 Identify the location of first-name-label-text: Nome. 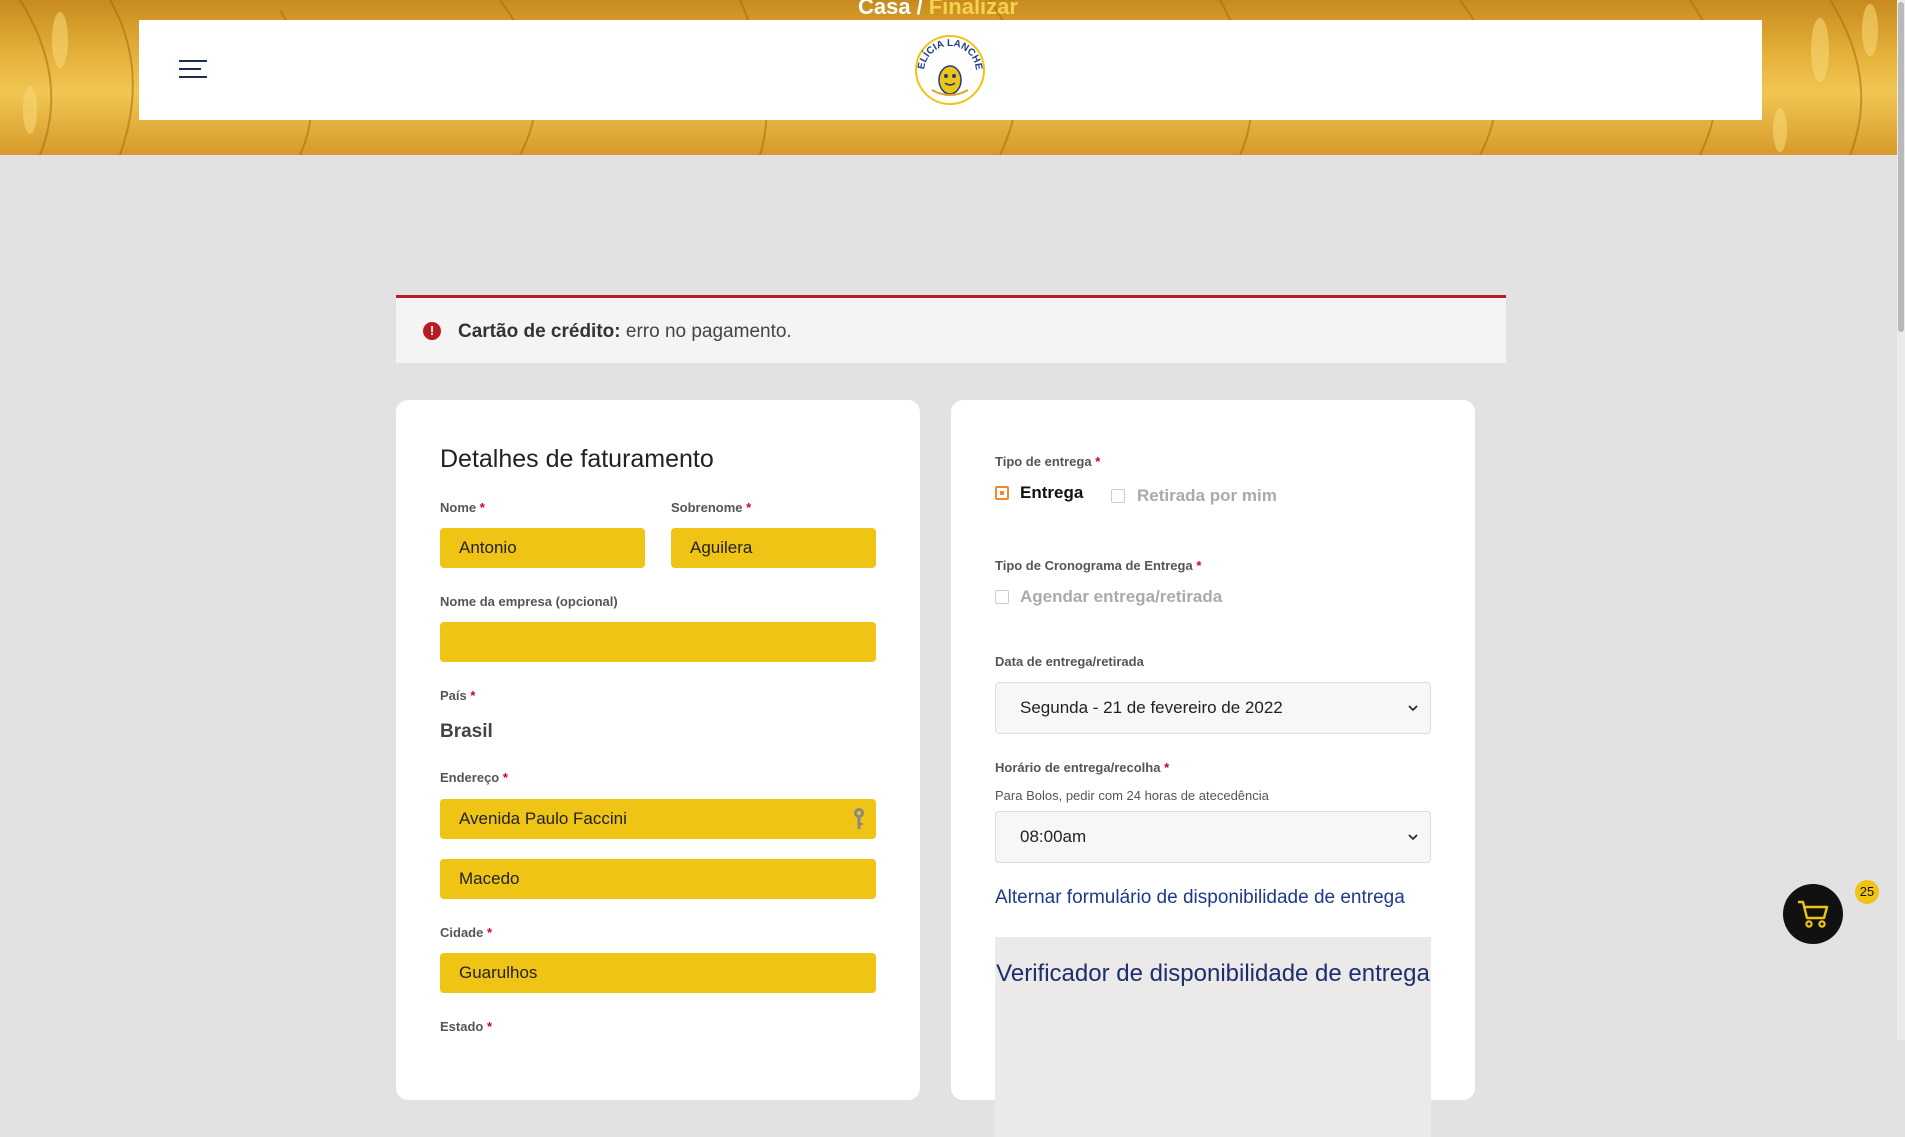
(458, 507).